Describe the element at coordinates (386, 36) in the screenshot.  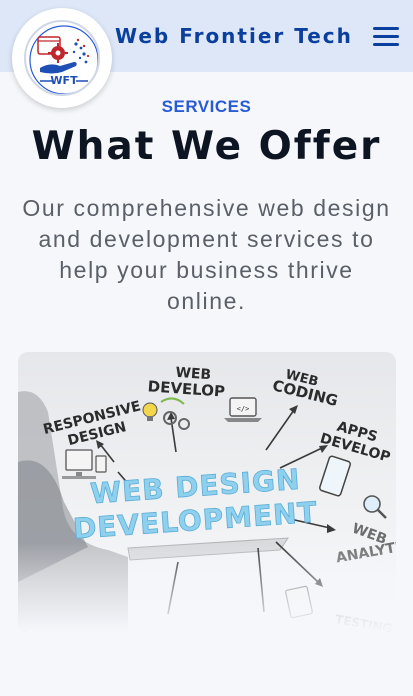
I see `hamburger-icon` at that location.